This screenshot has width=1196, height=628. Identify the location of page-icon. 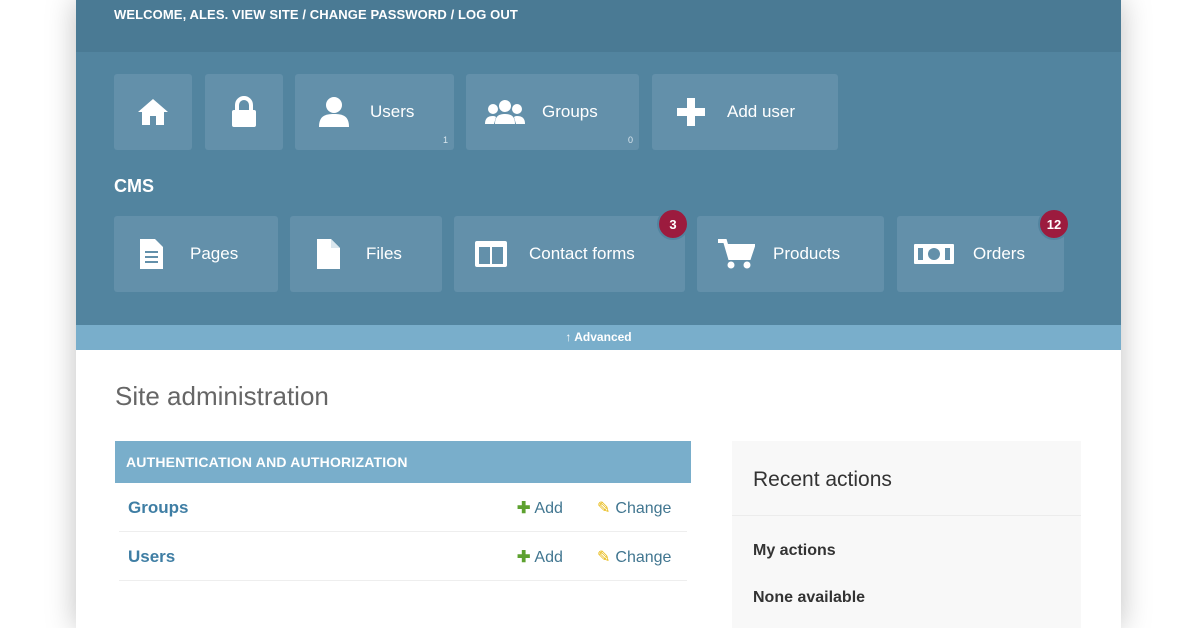
(151, 254).